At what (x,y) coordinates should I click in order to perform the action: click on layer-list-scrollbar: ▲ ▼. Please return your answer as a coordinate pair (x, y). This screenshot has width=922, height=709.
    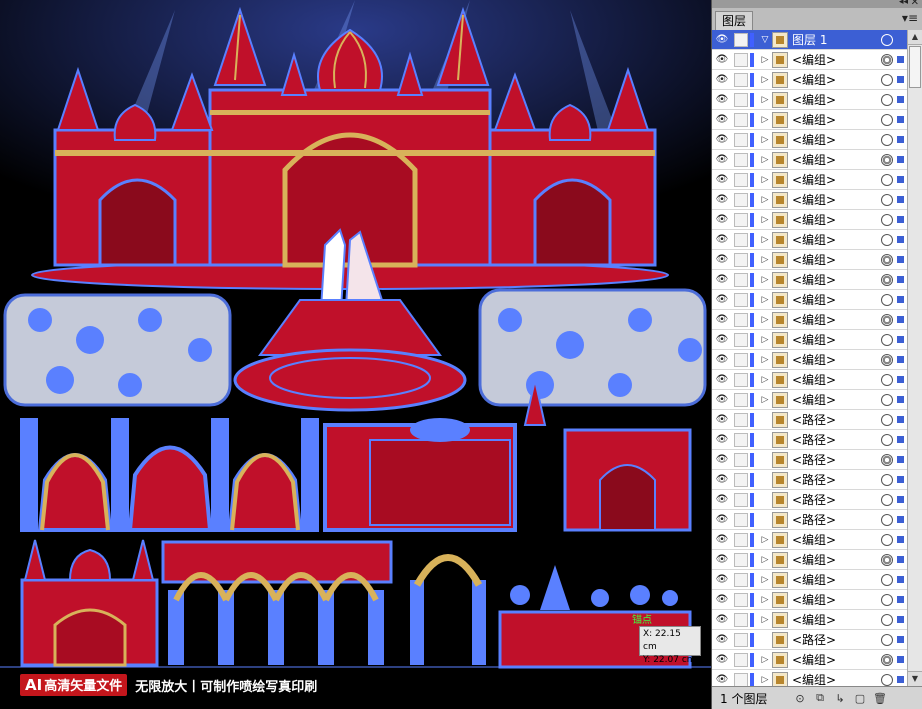
    Looking at the image, I should click on (914, 358).